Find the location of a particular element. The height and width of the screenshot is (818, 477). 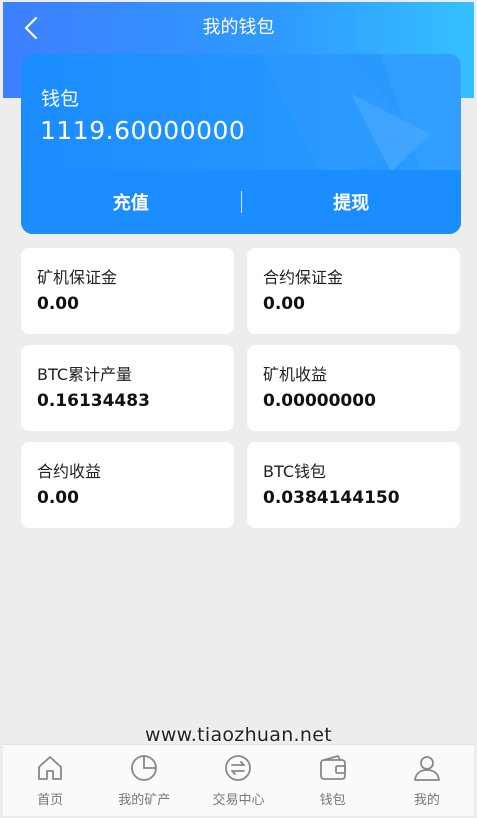

bottom-tab-bar: 首页 我的矿产 交易中心 钱包 我的 is located at coordinates (238, 780).